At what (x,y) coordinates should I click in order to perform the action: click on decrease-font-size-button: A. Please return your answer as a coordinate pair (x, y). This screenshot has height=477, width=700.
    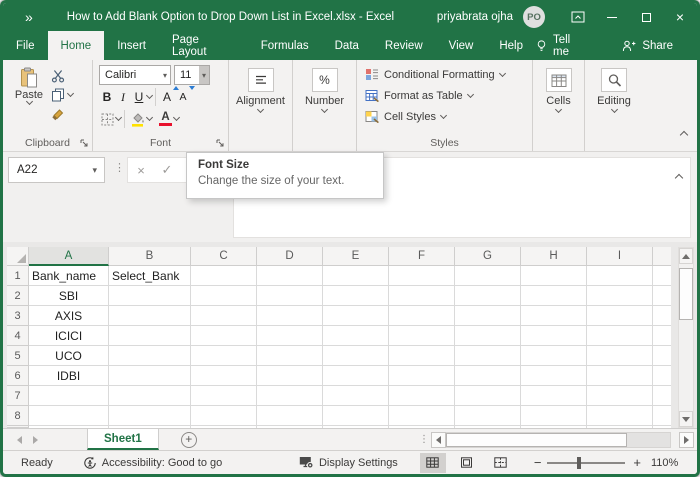
    Looking at the image, I should click on (185, 96).